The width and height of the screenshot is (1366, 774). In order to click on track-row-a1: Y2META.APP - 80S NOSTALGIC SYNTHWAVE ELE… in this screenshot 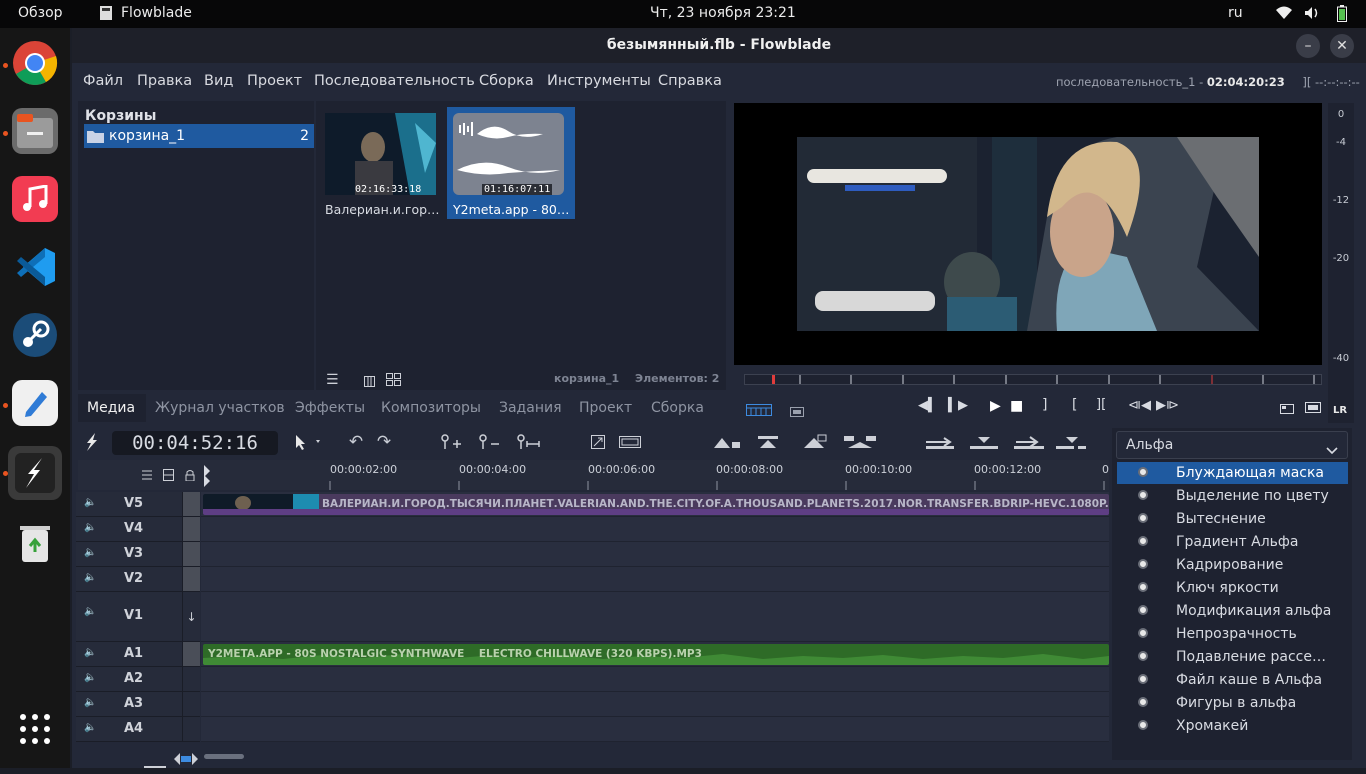, I will do `click(655, 654)`.